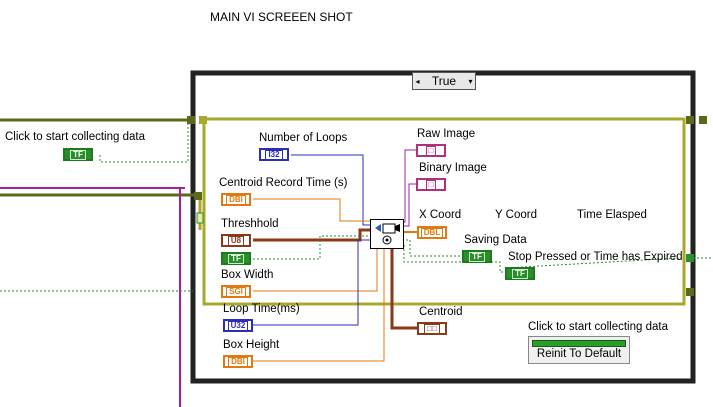 The image size is (713, 407). I want to click on start-collecting-button: Reinit To Default, so click(579, 350).